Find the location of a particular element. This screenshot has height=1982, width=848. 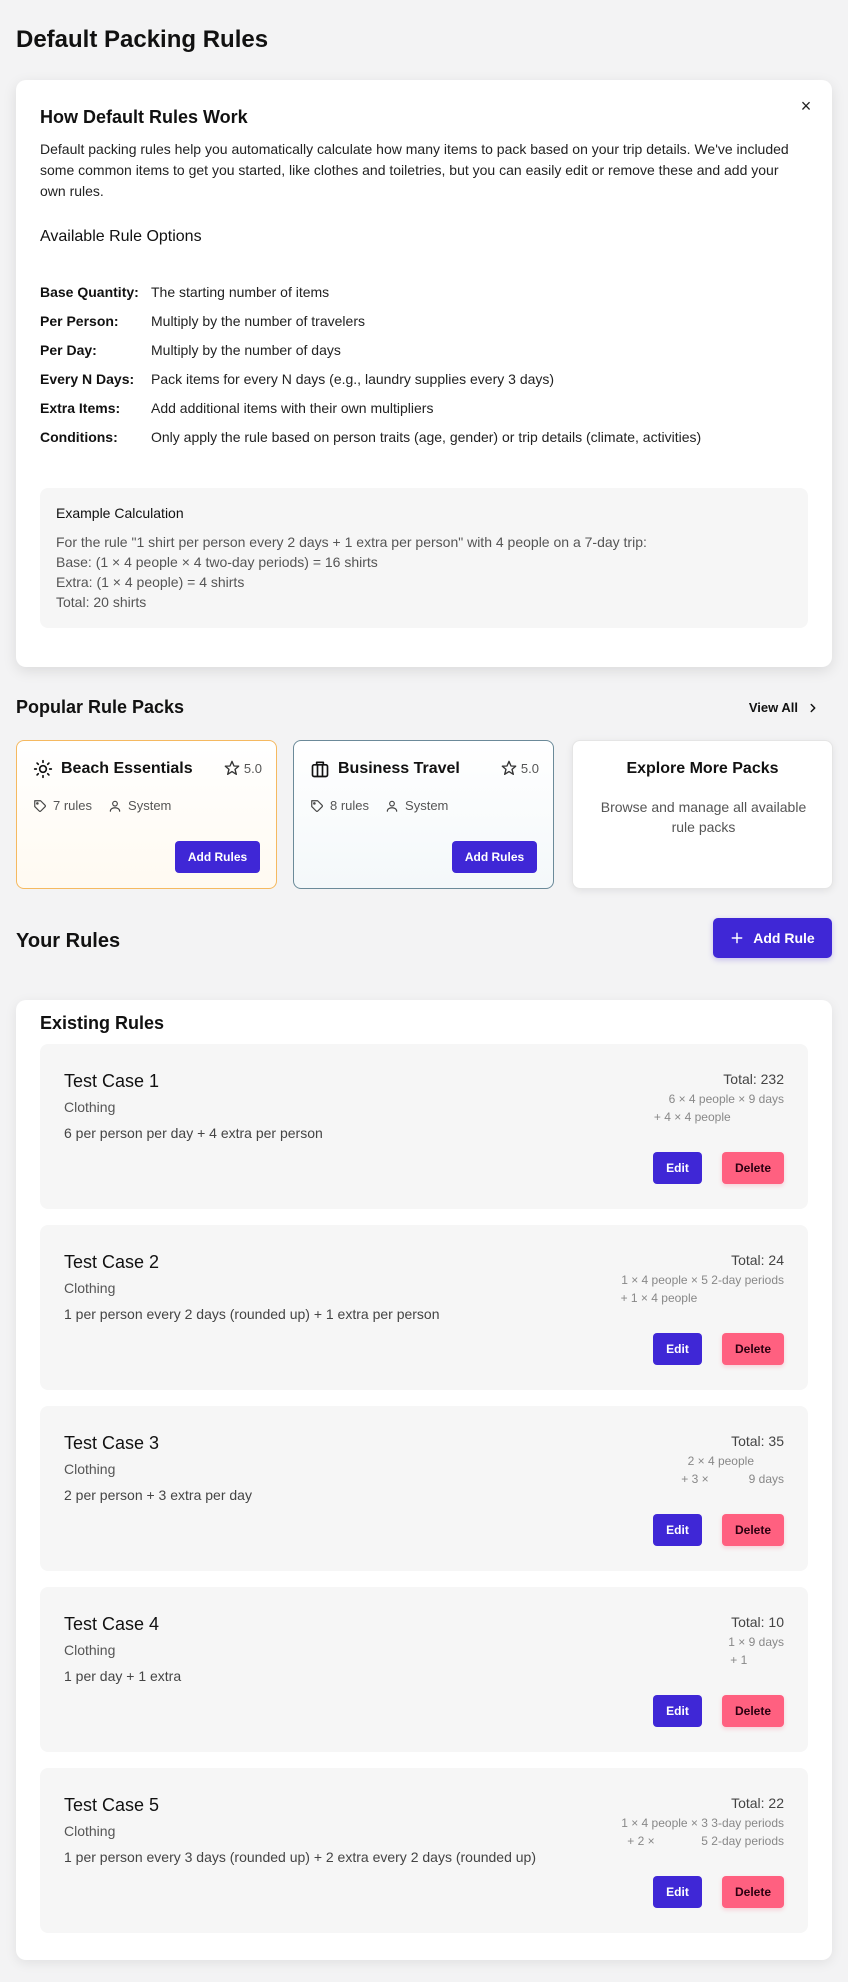

rule-packs-header: Popular Rule Packs View All is located at coordinates (424, 709).